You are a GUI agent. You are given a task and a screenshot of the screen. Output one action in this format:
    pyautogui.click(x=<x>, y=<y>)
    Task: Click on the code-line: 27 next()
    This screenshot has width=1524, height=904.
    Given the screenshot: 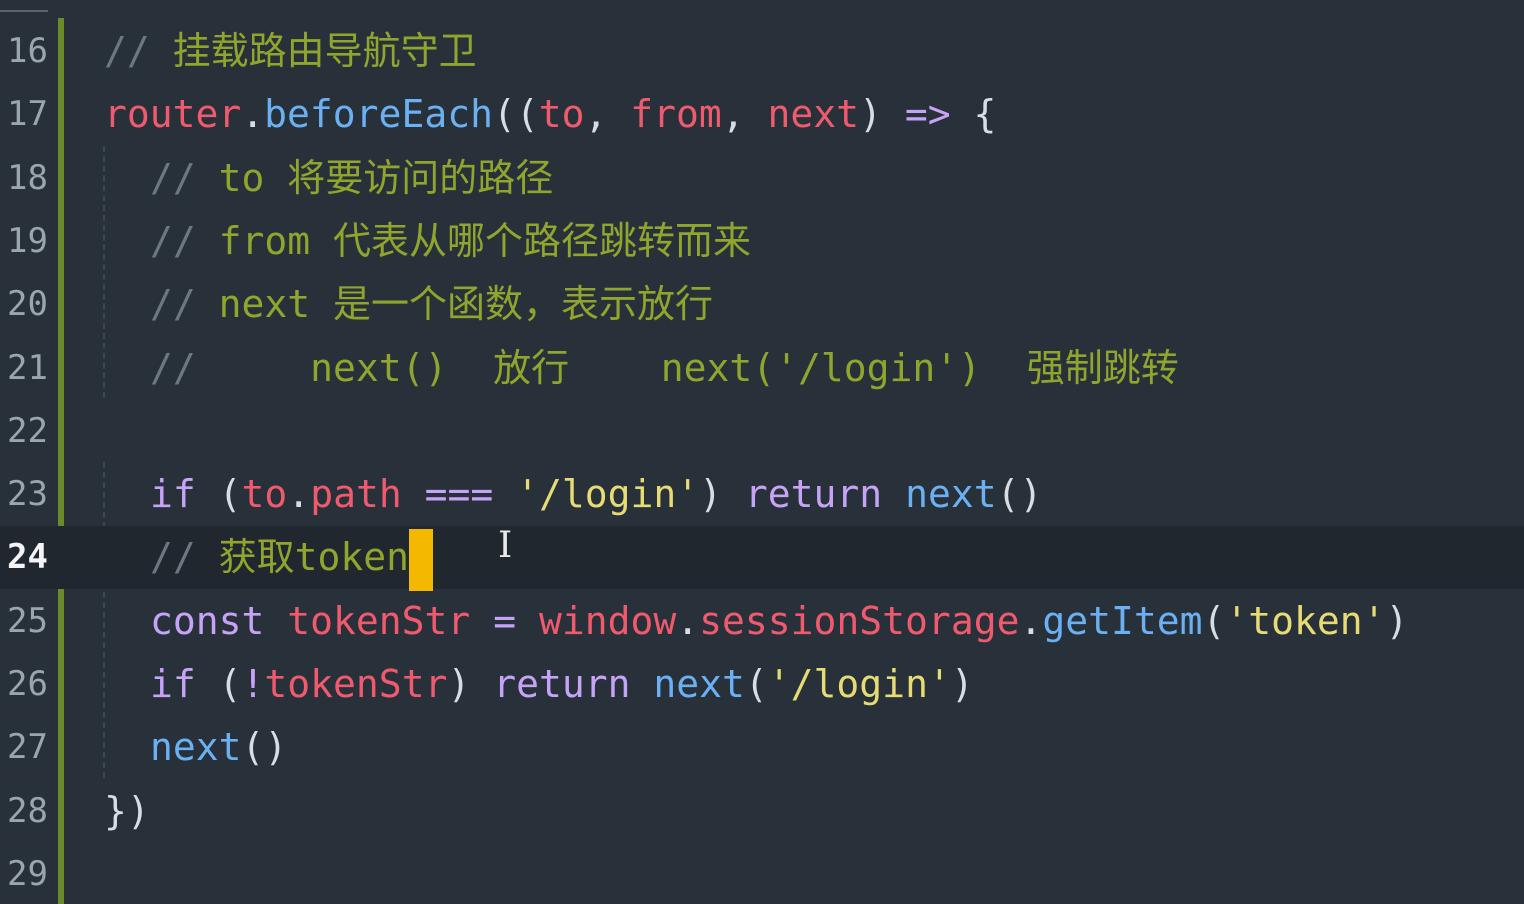 What is the action you would take?
    pyautogui.click(x=762, y=747)
    